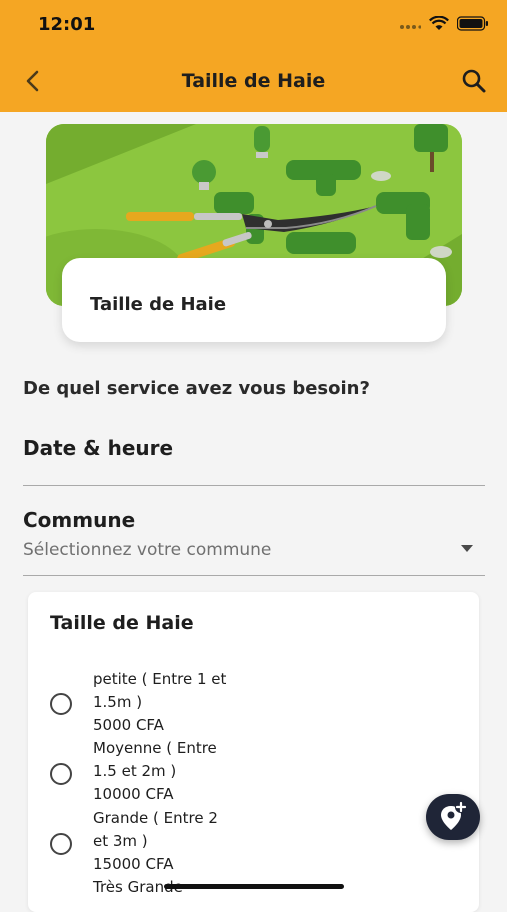  I want to click on page-title: Taille de Haie, so click(253, 81).